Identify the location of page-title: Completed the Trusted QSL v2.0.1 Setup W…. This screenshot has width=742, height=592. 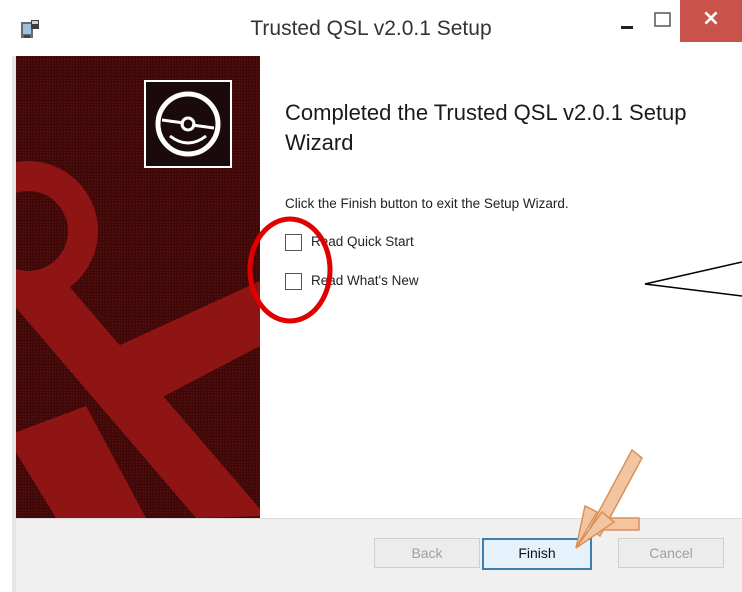
(486, 127).